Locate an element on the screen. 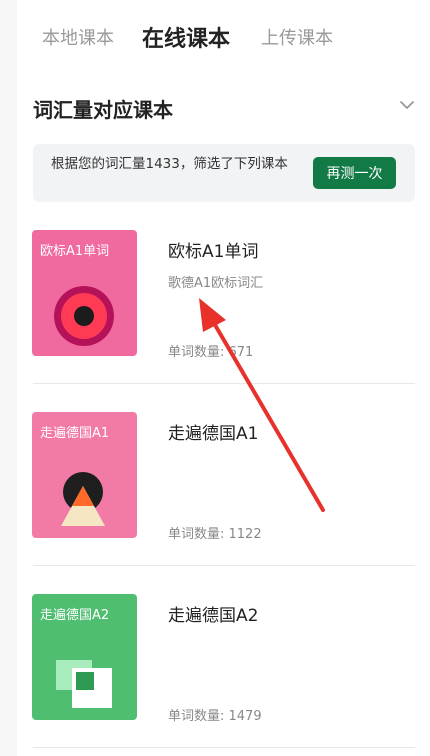 This screenshot has width=430, height=756. tab-upload-textbooks: 上传课本 is located at coordinates (297, 37).